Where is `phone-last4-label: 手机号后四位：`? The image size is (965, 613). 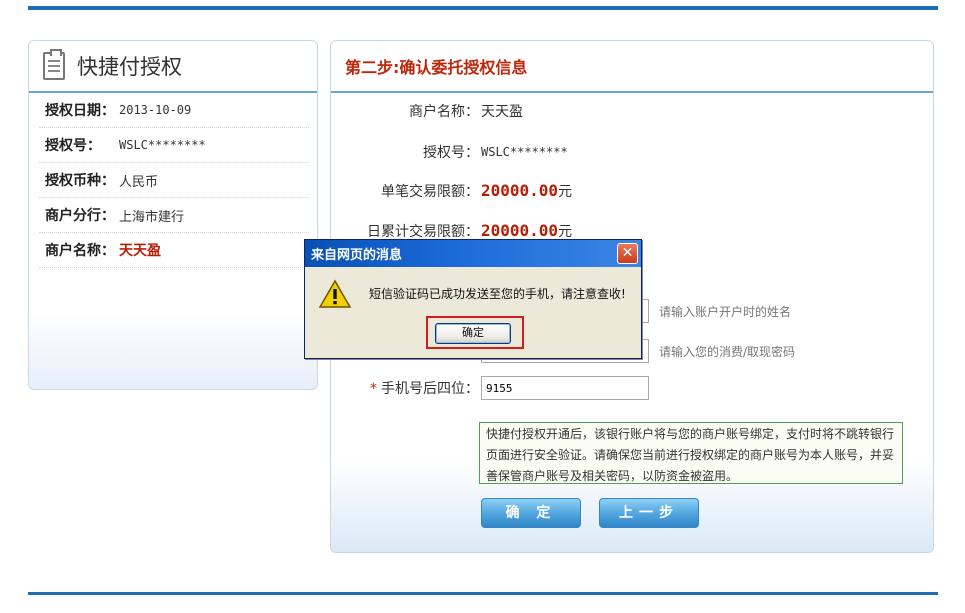 phone-last4-label: 手机号后四位： is located at coordinates (430, 389).